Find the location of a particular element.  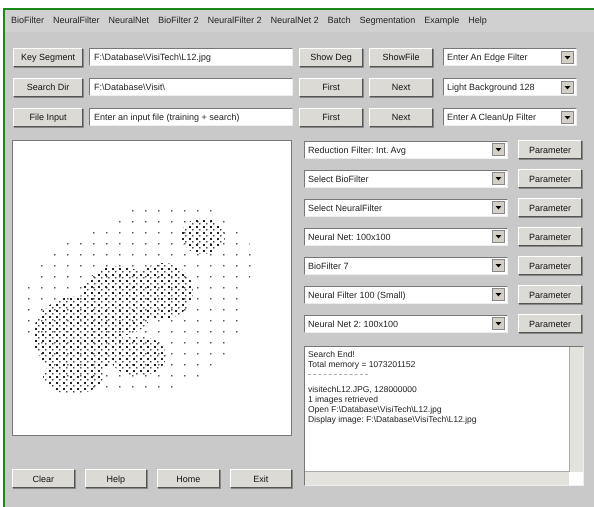

menu-item: NeuralFilter is located at coordinates (76, 21).